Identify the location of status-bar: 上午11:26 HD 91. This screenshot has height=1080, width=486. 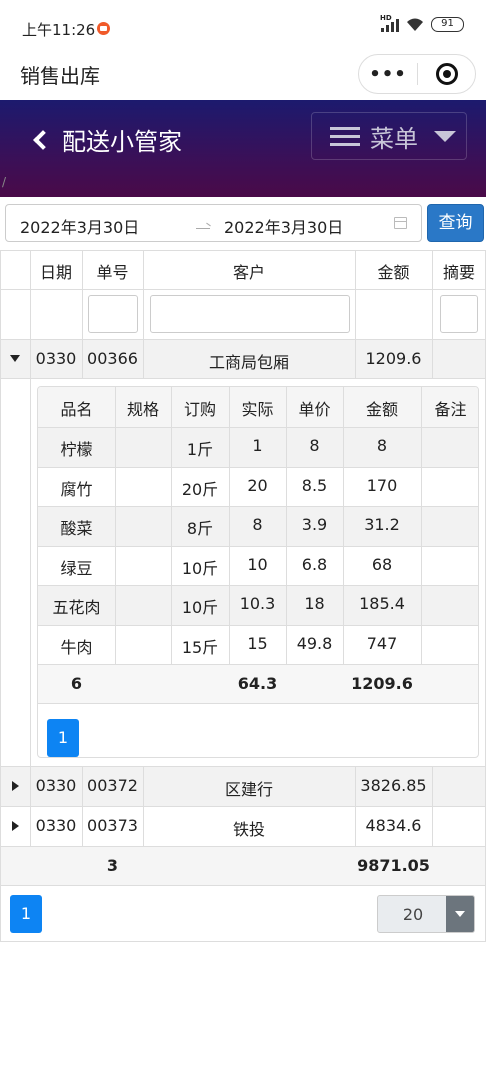
(243, 25).